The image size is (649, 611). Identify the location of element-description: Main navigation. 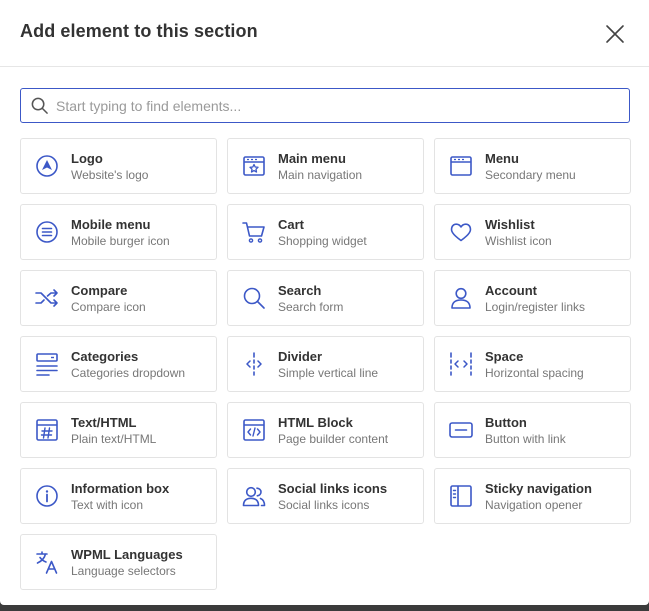
(320, 175).